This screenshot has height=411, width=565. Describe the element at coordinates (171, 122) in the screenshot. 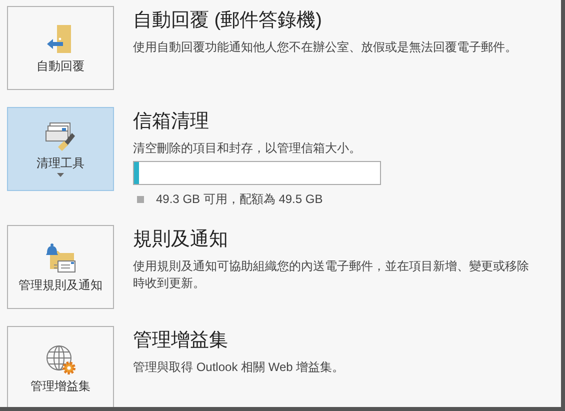

I see `section-title: 信箱清理` at that location.